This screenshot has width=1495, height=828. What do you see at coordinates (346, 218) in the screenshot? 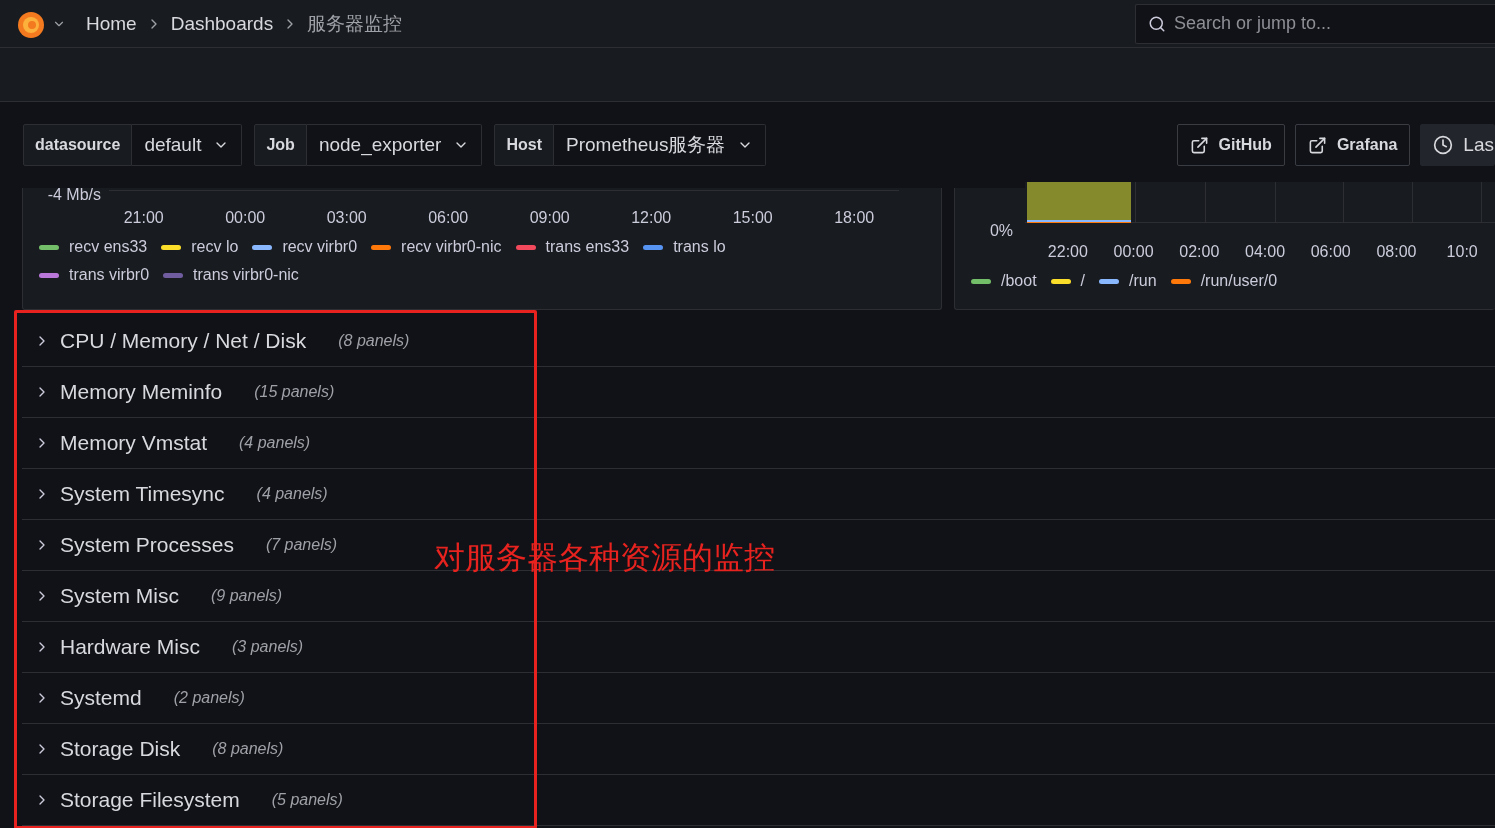
I see `axis-tick: 03:00` at bounding box center [346, 218].